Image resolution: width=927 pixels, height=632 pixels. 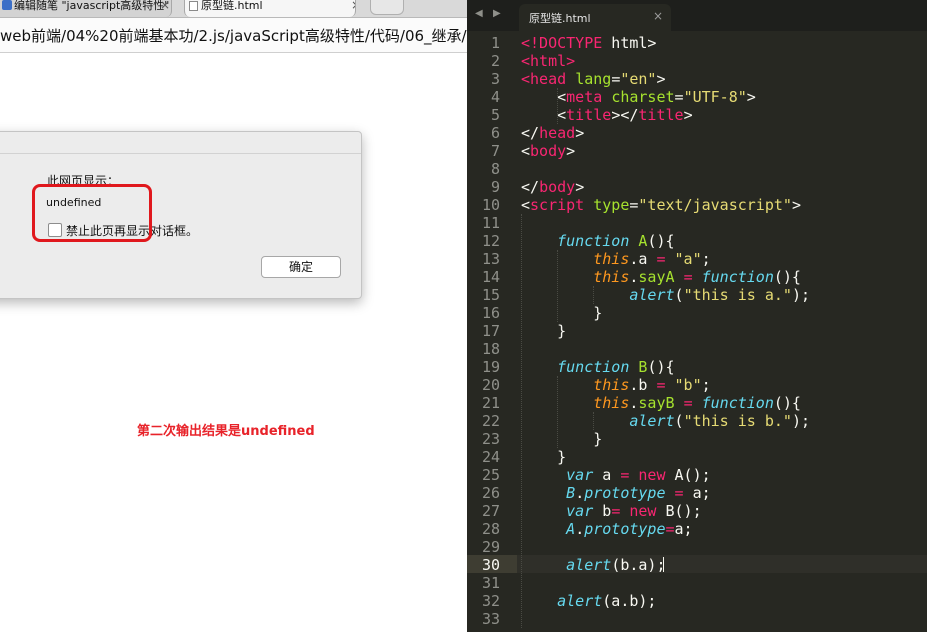 I want to click on code-line: function B(){, so click(x=597, y=367).